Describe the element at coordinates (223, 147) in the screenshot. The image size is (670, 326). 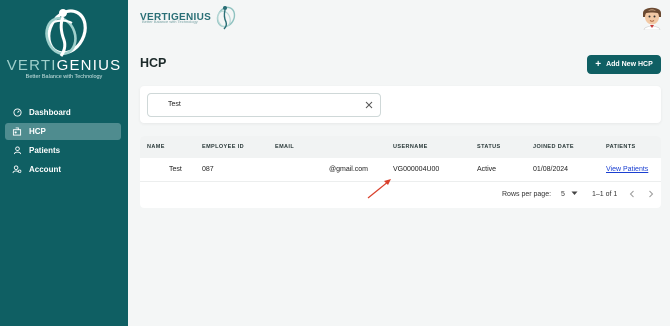
I see `column-header-employee-id: EMPLOYEE ID` at that location.